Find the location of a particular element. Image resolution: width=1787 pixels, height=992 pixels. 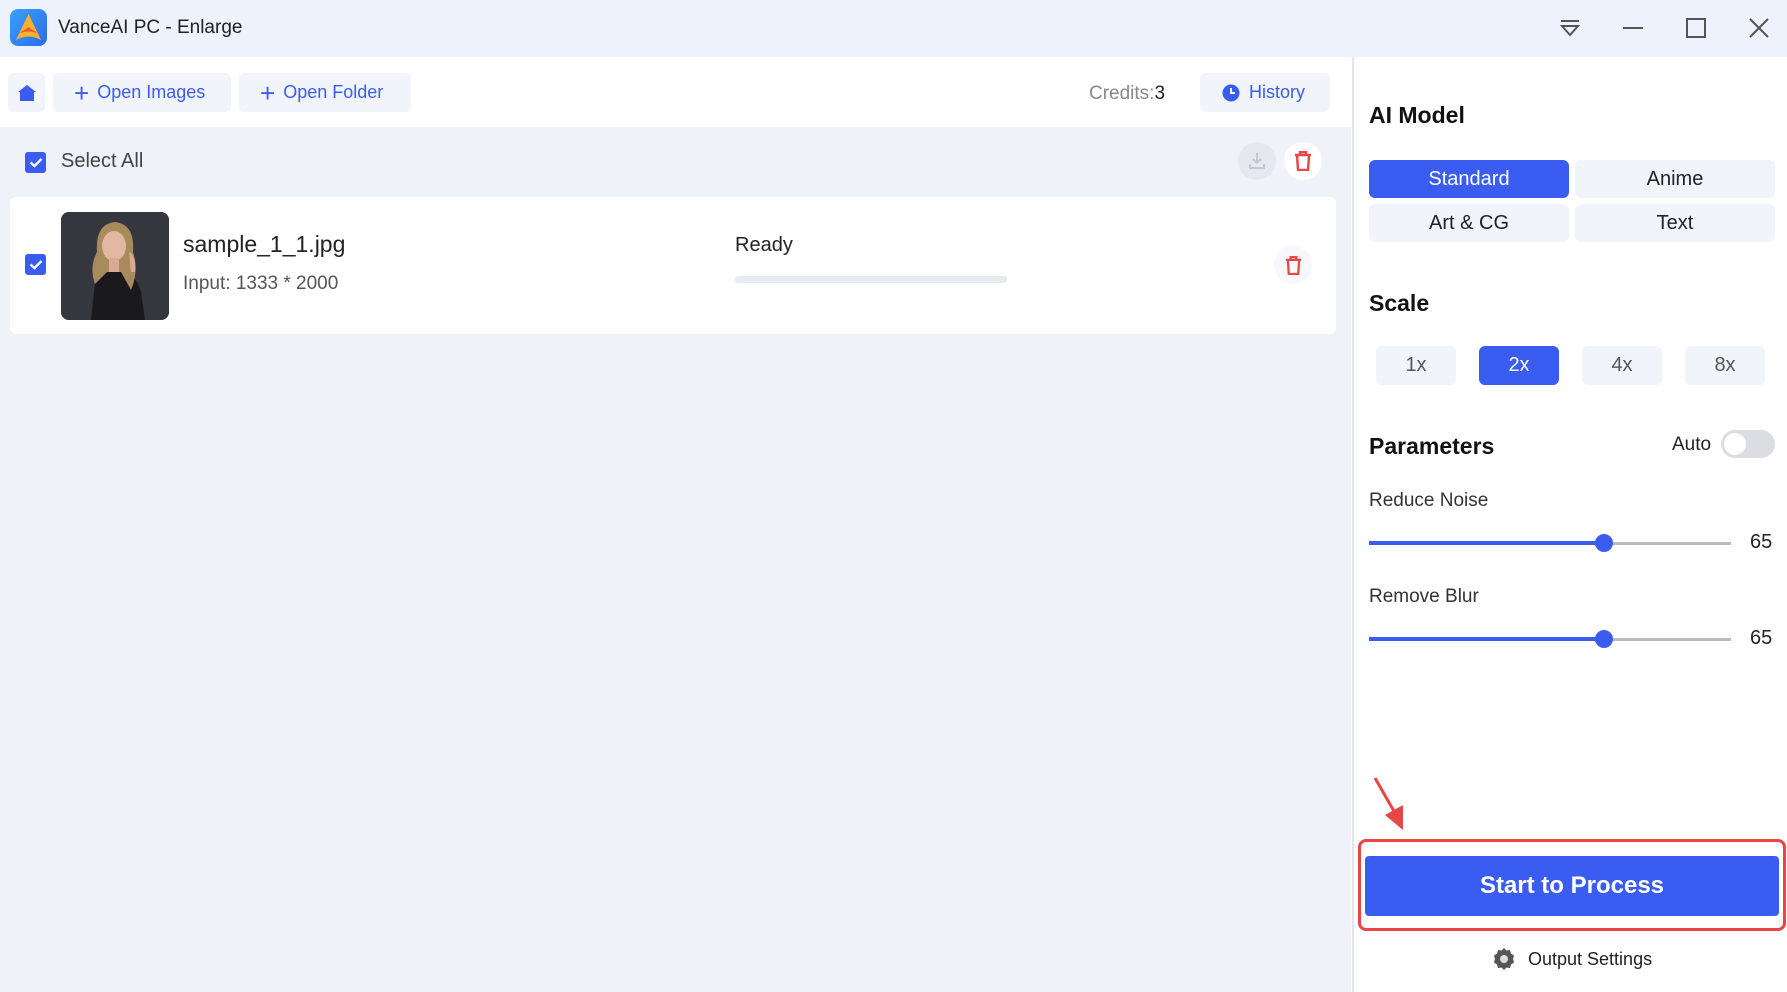

file-list-item: sample_1_1.jpg Input: 1333 * 2000 Ready is located at coordinates (673, 265).